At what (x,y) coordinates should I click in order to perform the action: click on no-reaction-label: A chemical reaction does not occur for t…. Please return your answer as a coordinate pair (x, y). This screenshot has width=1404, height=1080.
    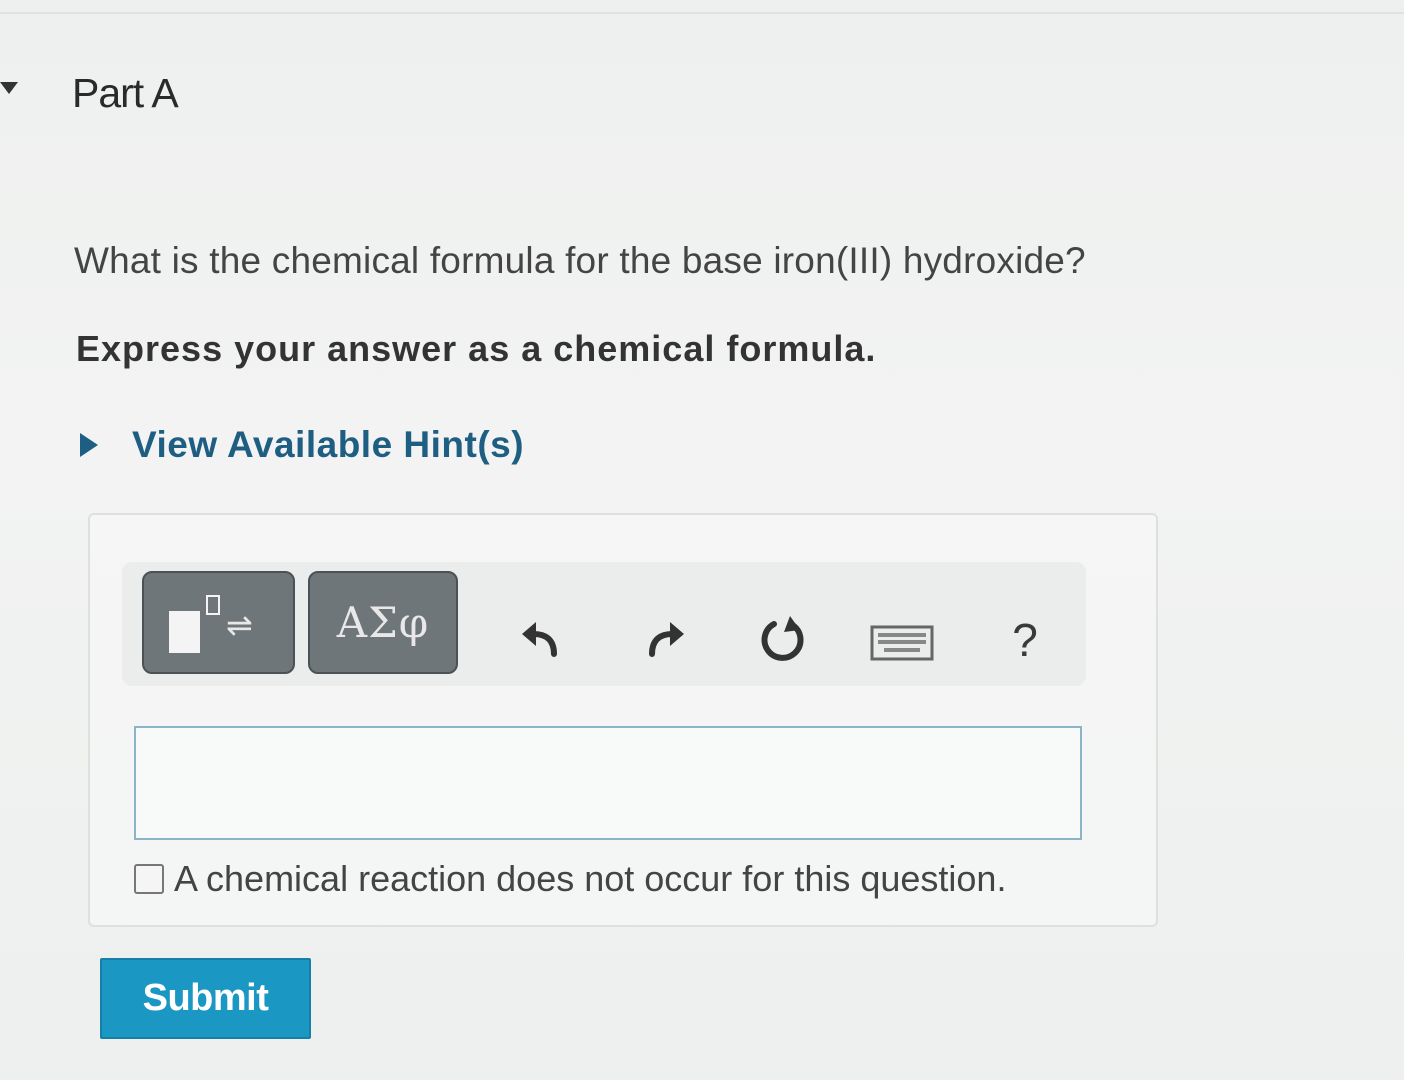
    Looking at the image, I should click on (590, 878).